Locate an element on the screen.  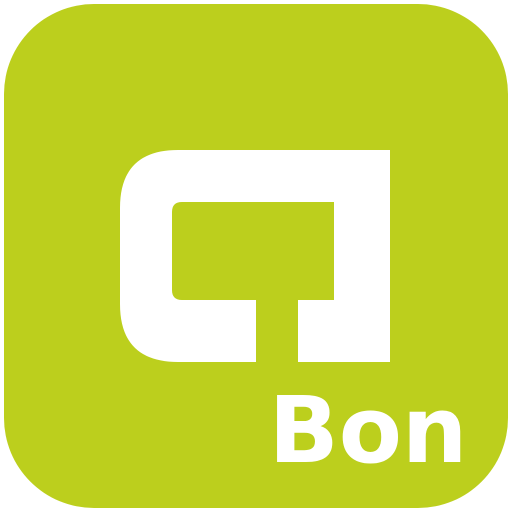
brand-wordmark: Bon is located at coordinates (368, 430).